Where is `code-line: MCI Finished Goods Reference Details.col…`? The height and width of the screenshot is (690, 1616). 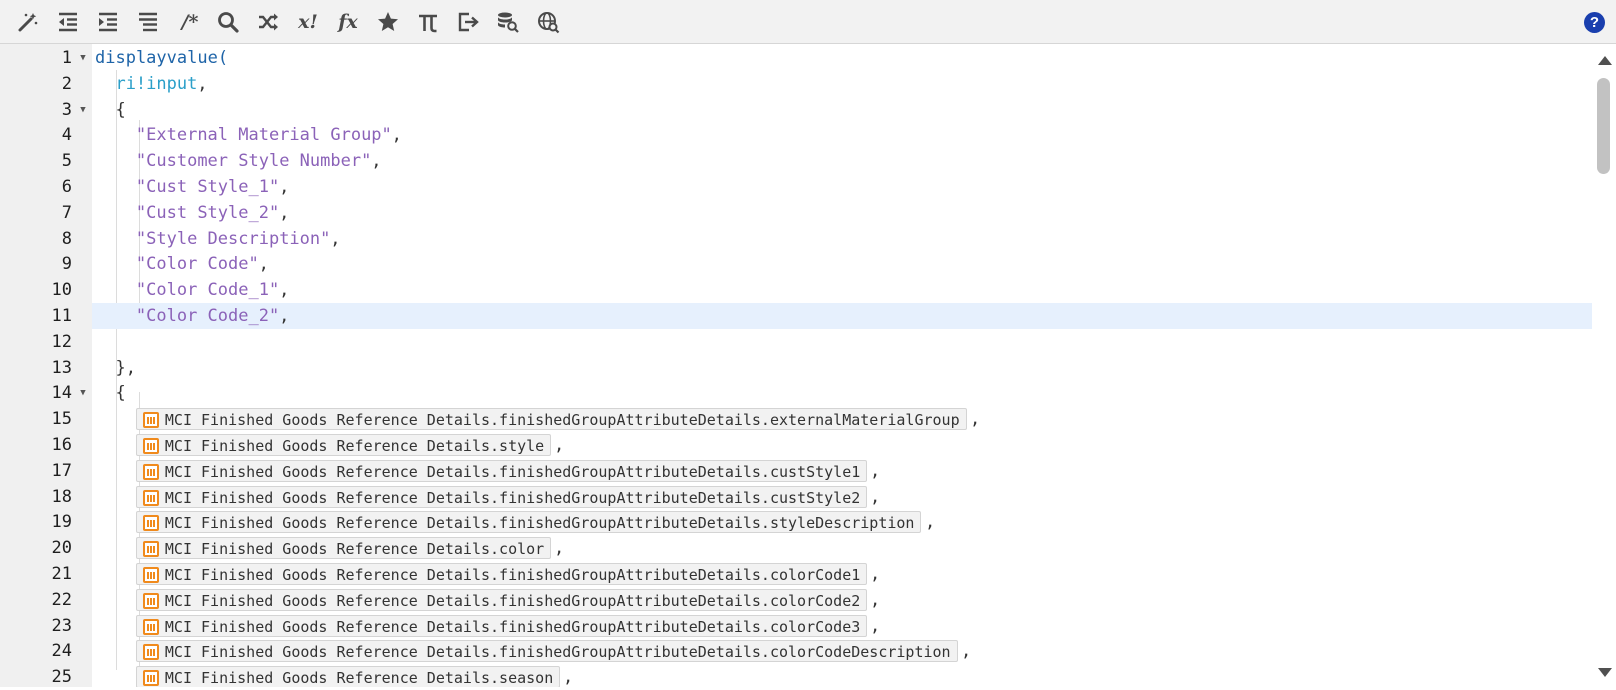 code-line: MCI Finished Goods Reference Details.col… is located at coordinates (842, 548).